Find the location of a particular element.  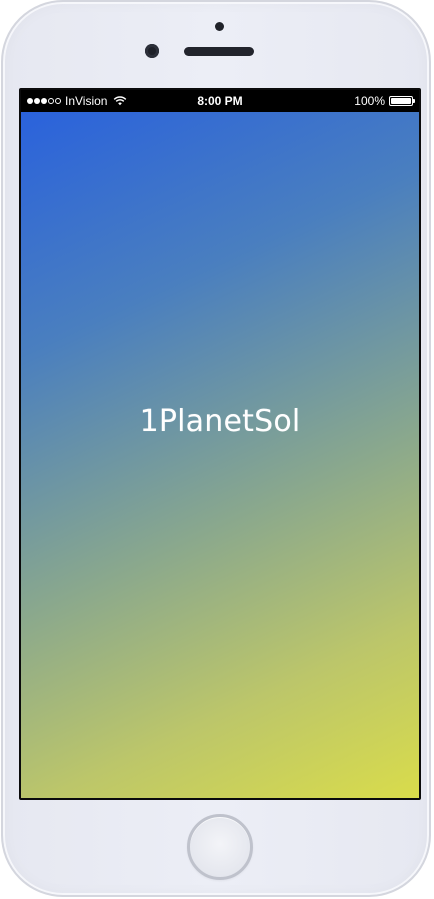

status-right: 100% is located at coordinates (317, 101).